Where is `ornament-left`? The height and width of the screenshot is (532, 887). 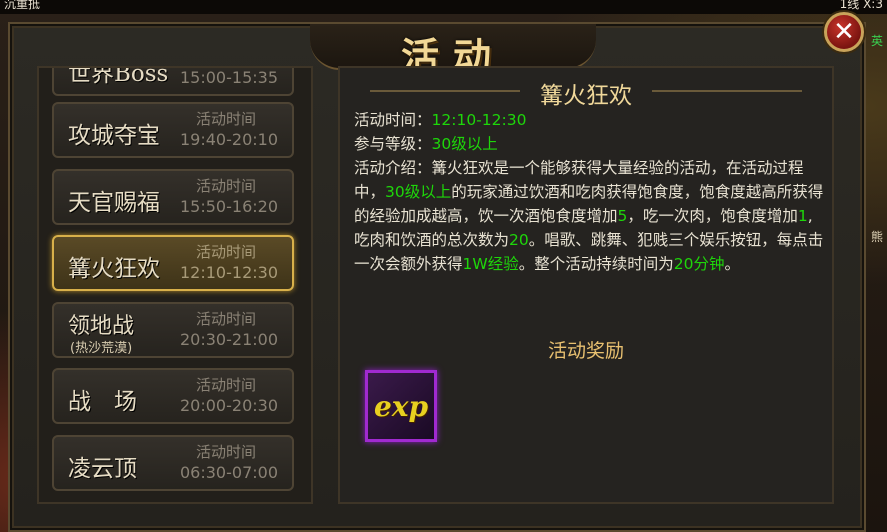
ornament-left is located at coordinates (445, 91).